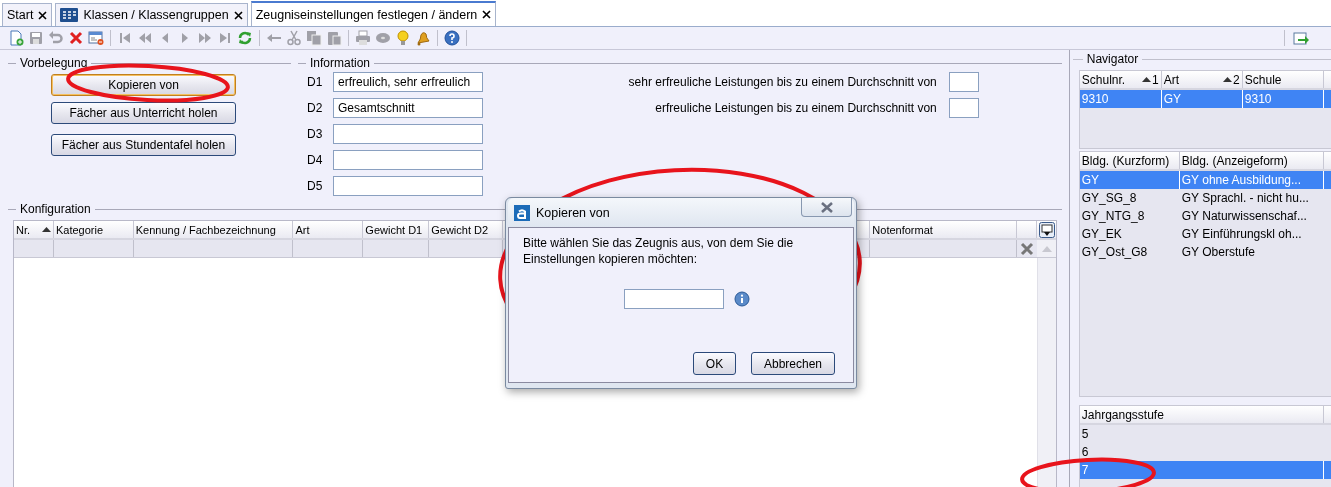  What do you see at coordinates (55, 209) in the screenshot?
I see `group-title: Konfiguration` at bounding box center [55, 209].